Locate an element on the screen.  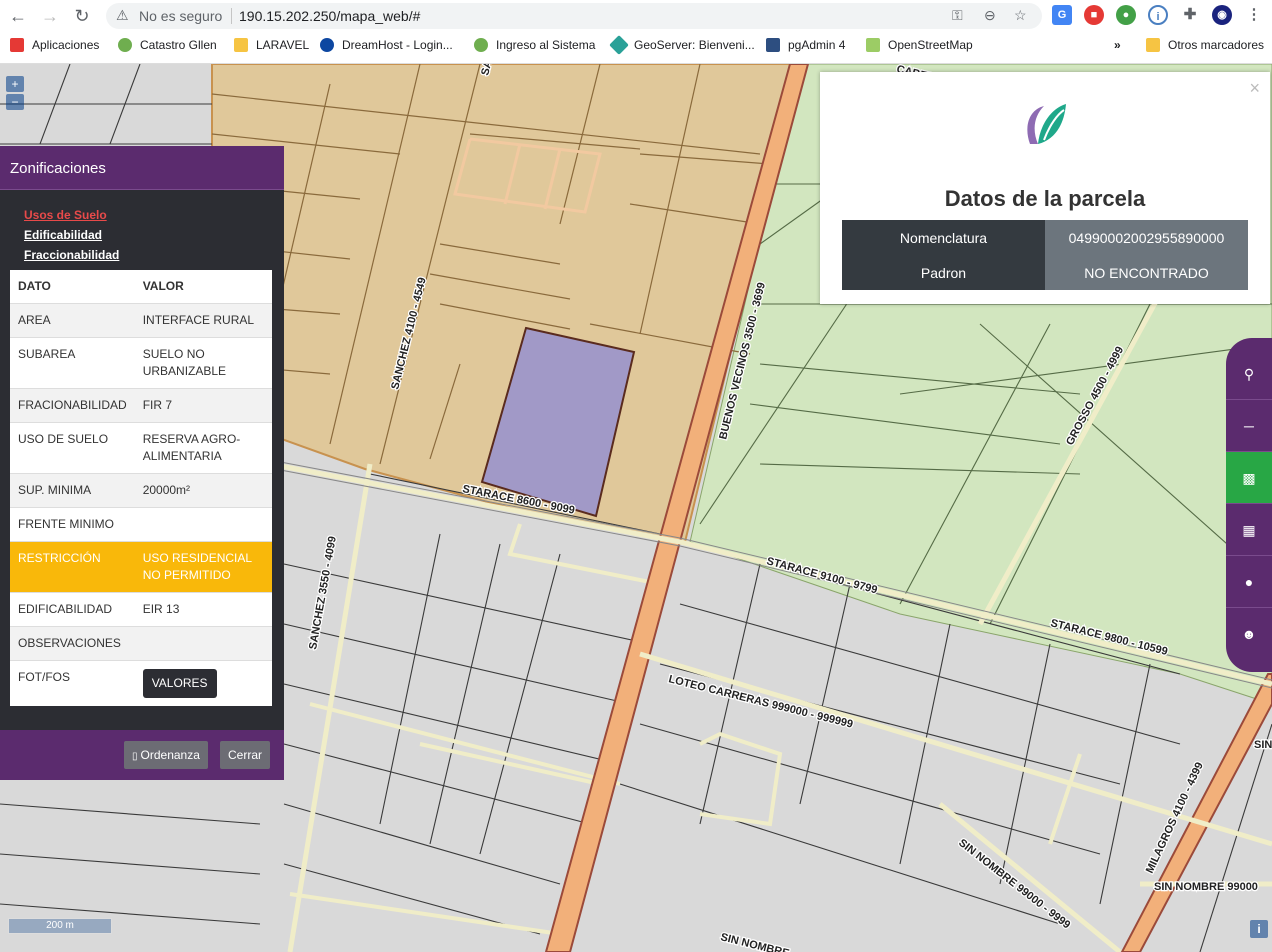
star-icon: ☆ is located at coordinates (1020, 15).